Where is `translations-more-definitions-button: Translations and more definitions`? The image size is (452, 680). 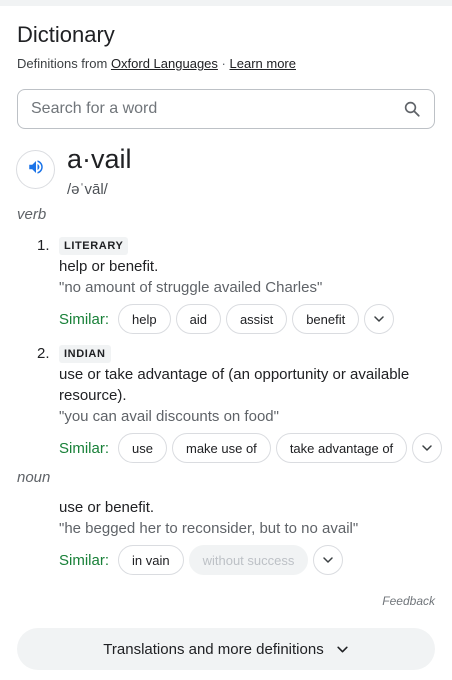
translations-more-definitions-button: Translations and more definitions is located at coordinates (226, 649).